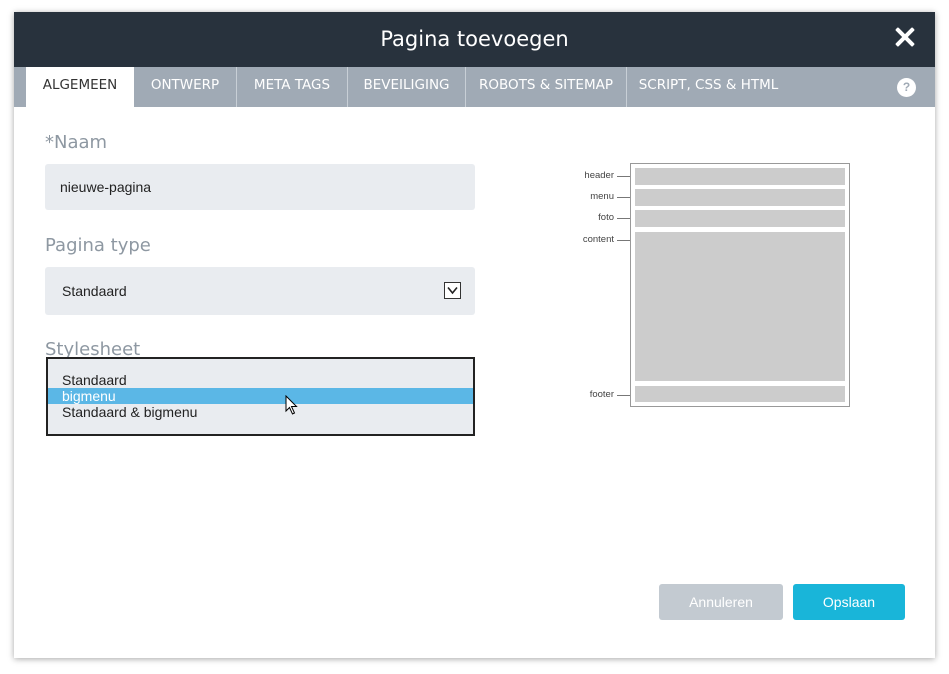  I want to click on tab-script-css-html: SCRIPT, CSS & HTML, so click(708, 87).